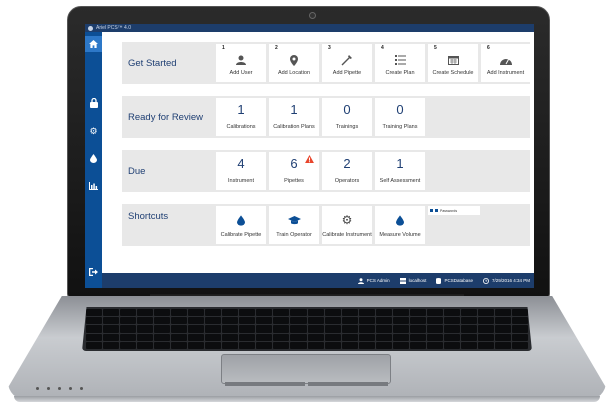 The image size is (614, 406). Describe the element at coordinates (114, 28) in the screenshot. I see `window-title: Ariel PCS™ 4.0` at that location.